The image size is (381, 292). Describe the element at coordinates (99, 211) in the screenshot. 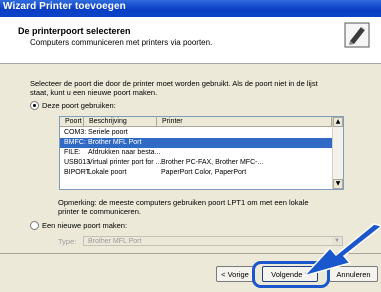

I see `note-line-2: printer te communiceren.` at that location.